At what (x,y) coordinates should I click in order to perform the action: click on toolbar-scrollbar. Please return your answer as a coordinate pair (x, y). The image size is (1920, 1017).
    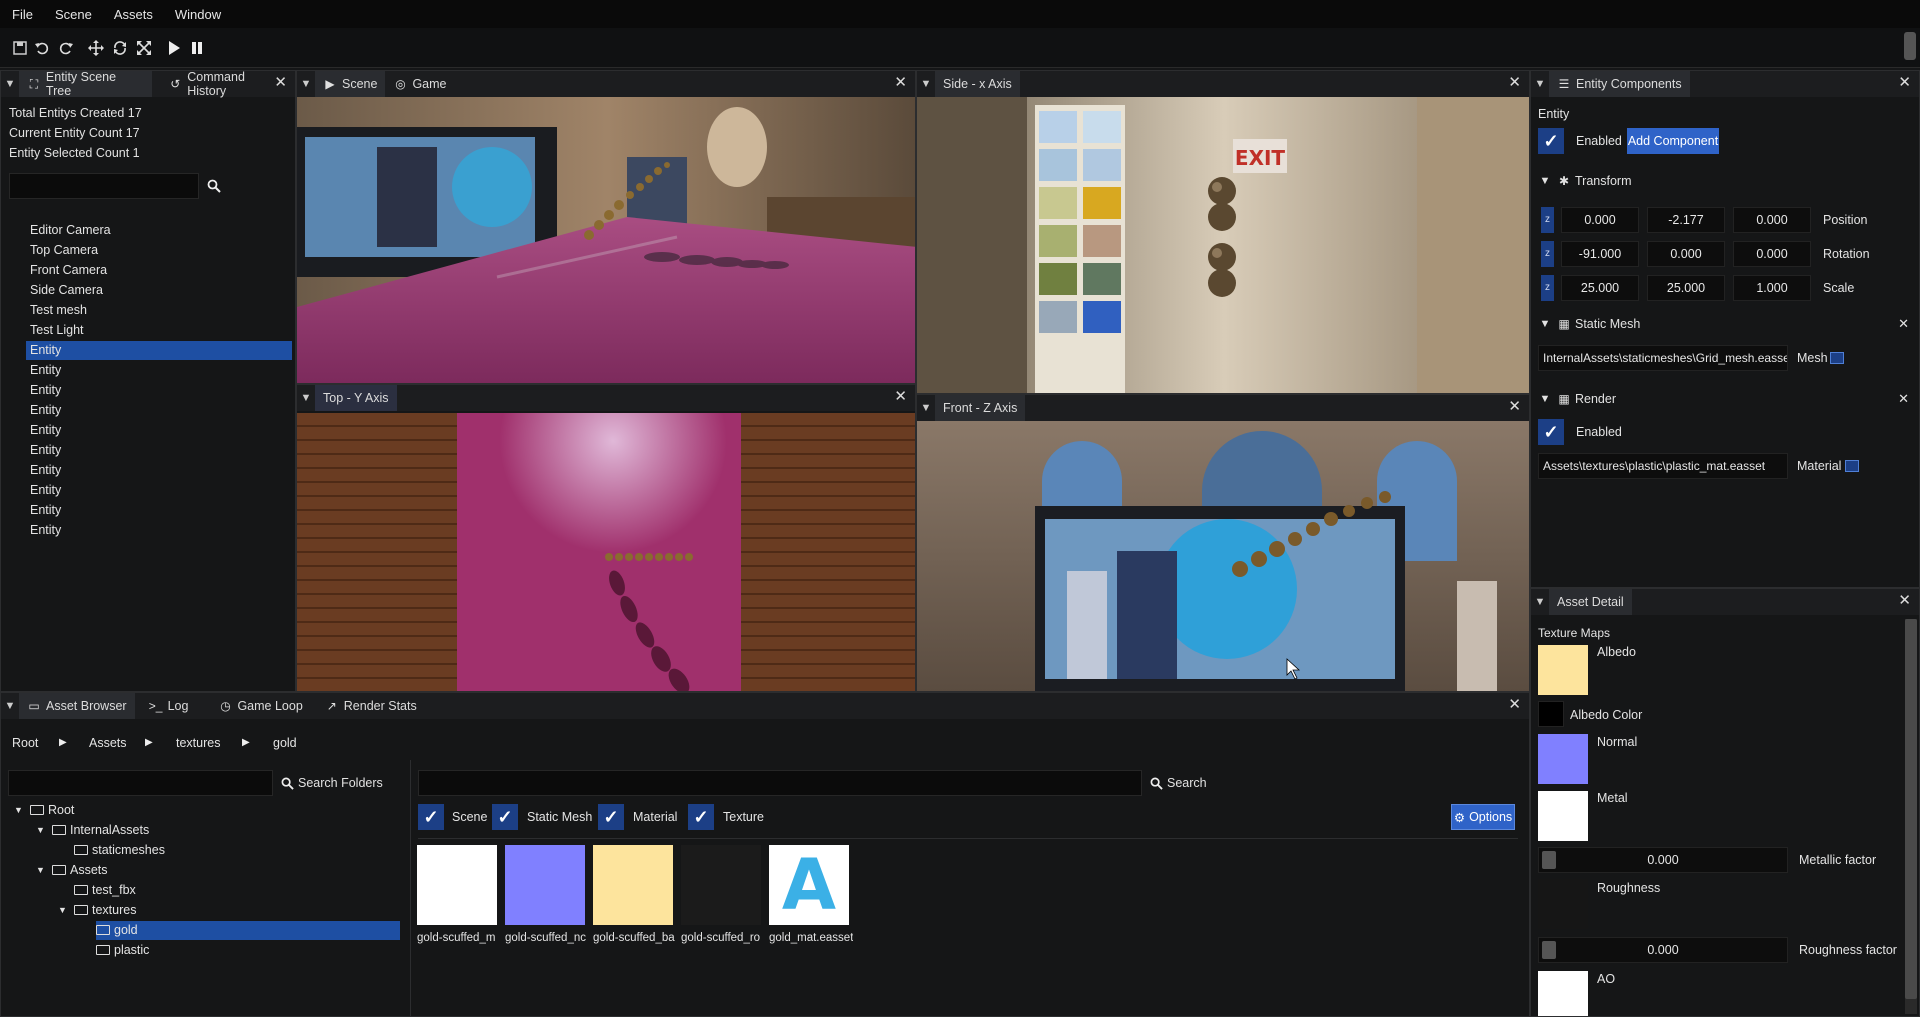
    Looking at the image, I should click on (1910, 46).